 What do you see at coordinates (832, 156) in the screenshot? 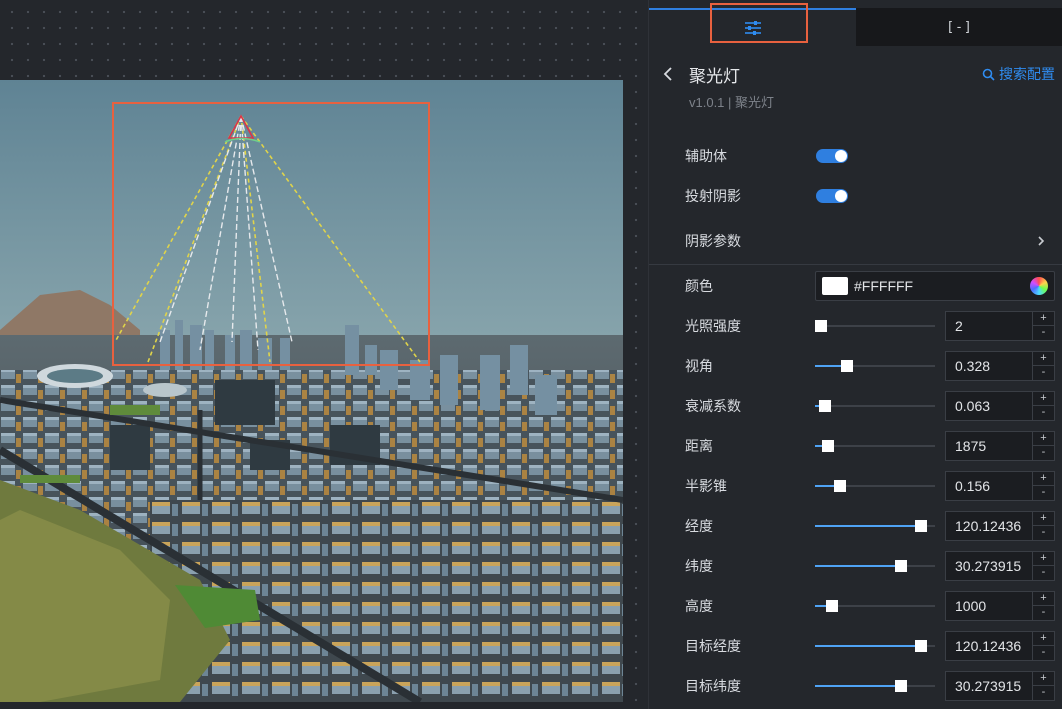
I see `helper-toggle` at bounding box center [832, 156].